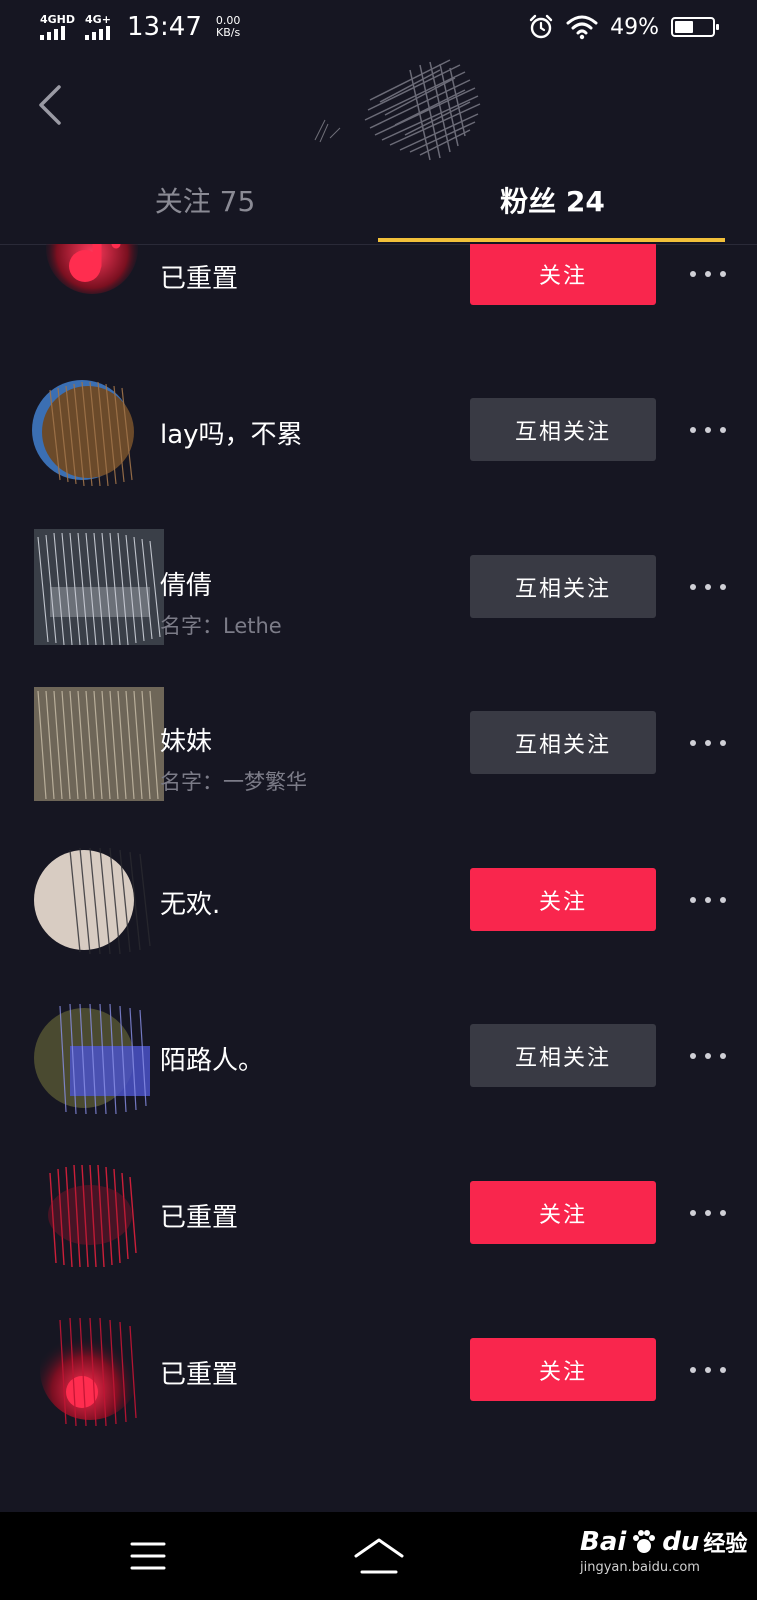  Describe the element at coordinates (378, 430) in the screenshot. I see `fan-list-item: lay吗，不累 互相关注` at that location.